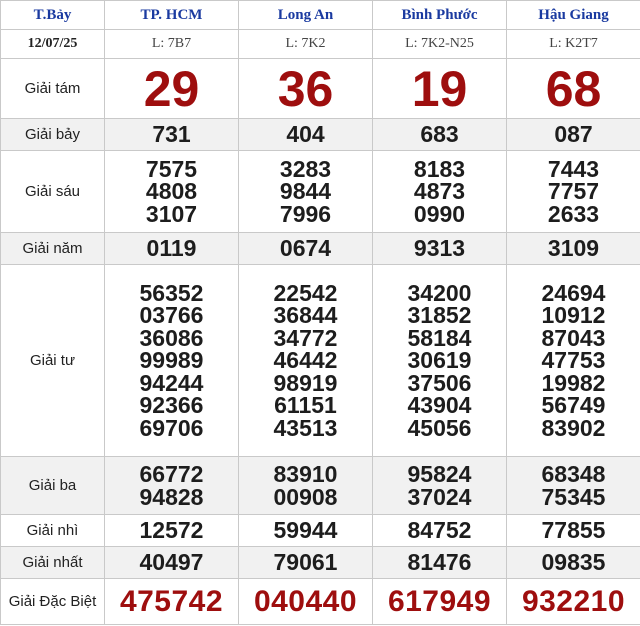 The image size is (640, 626). I want to click on prize-number: 4873, so click(439, 191).